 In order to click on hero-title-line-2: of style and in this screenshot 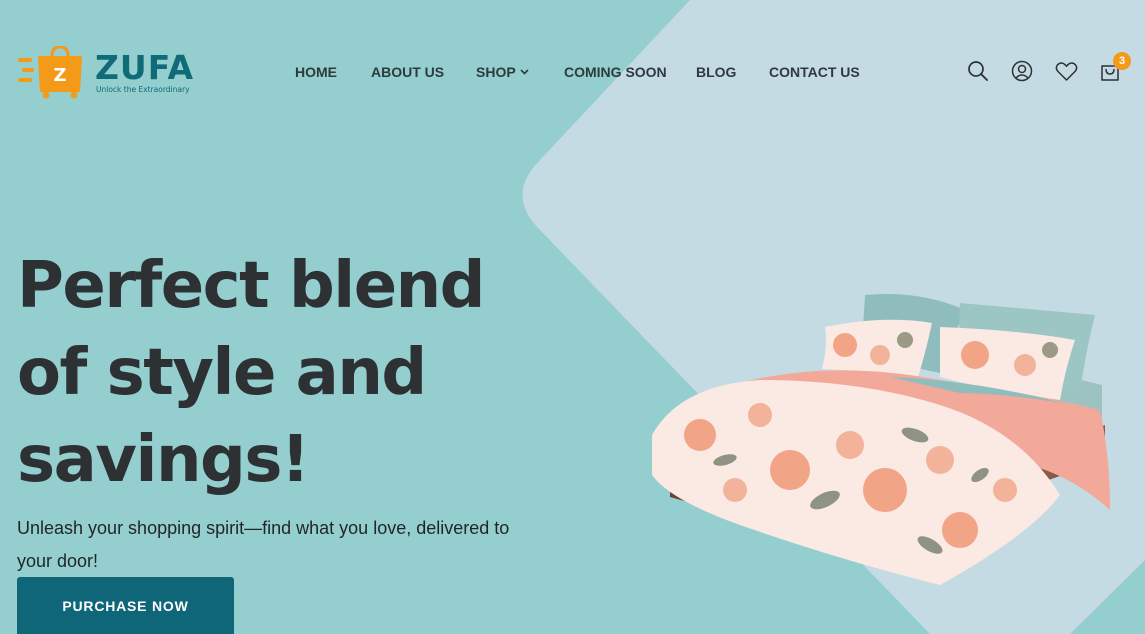, I will do `click(222, 373)`.